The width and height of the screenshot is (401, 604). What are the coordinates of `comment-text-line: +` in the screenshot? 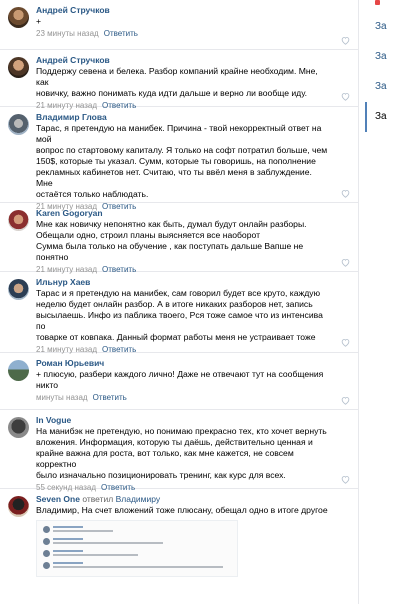 It's located at (39, 21).